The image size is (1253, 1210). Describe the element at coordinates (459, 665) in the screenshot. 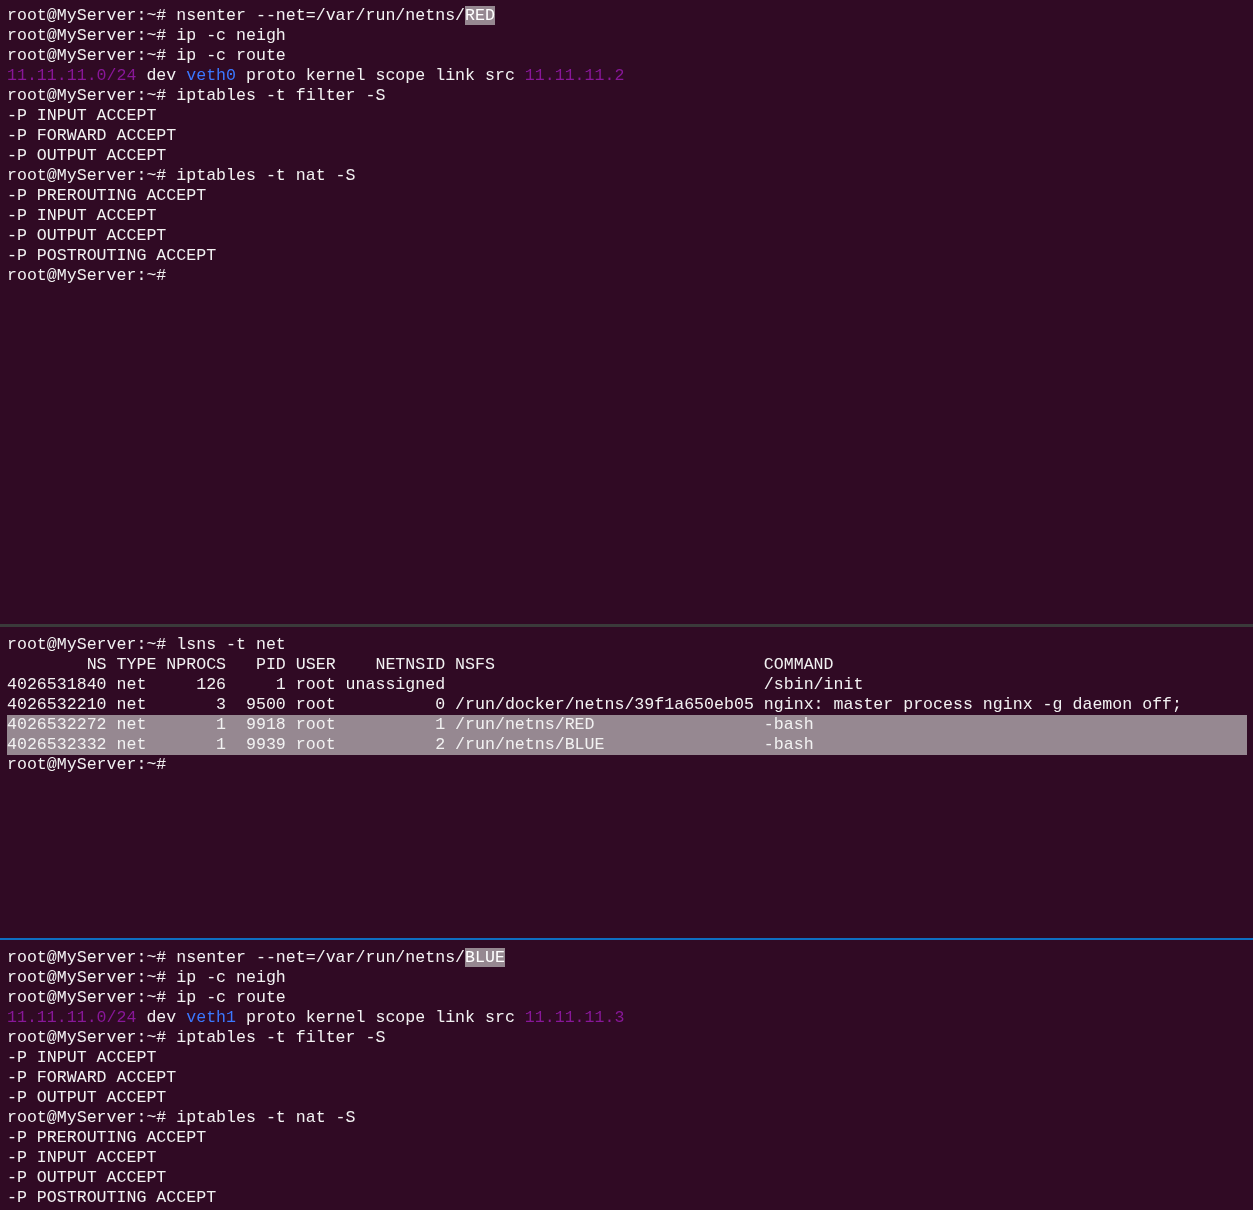

I see `terminal-line: NS TYPE NPROCS PID USER NETNSID NSFS COMMAND` at that location.